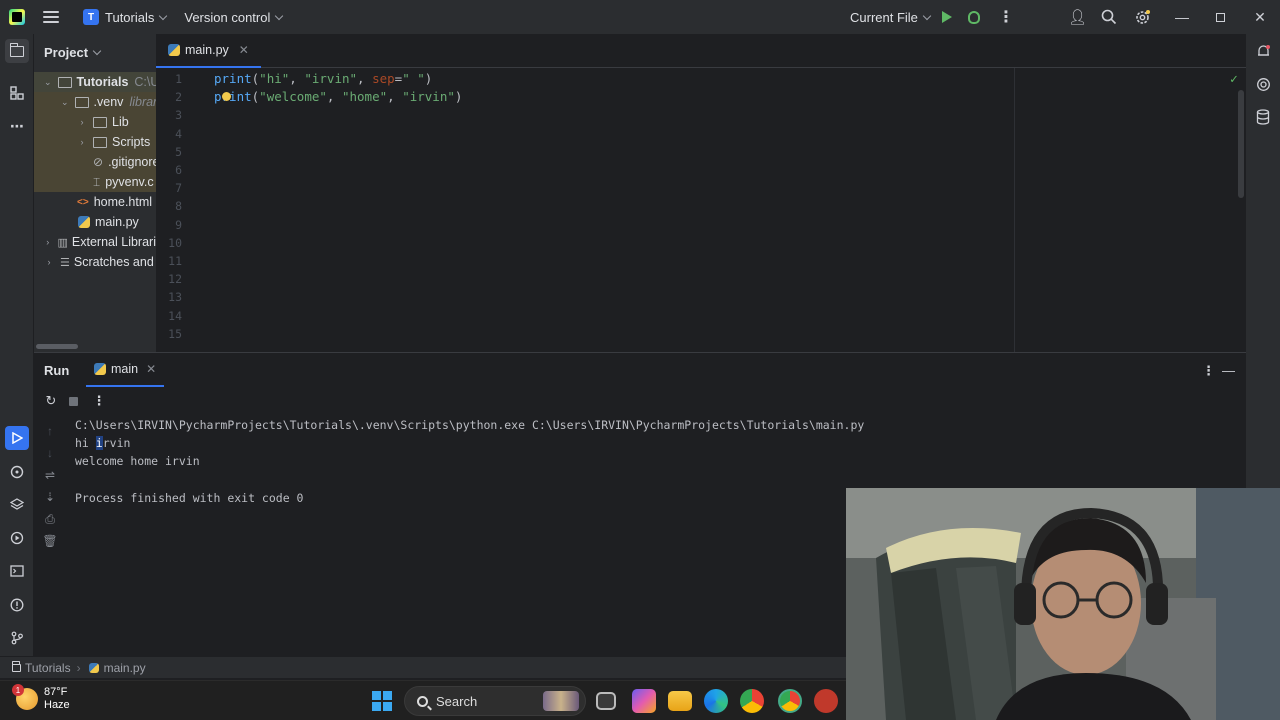  I want to click on chrome-browser-icon, so click(752, 701).